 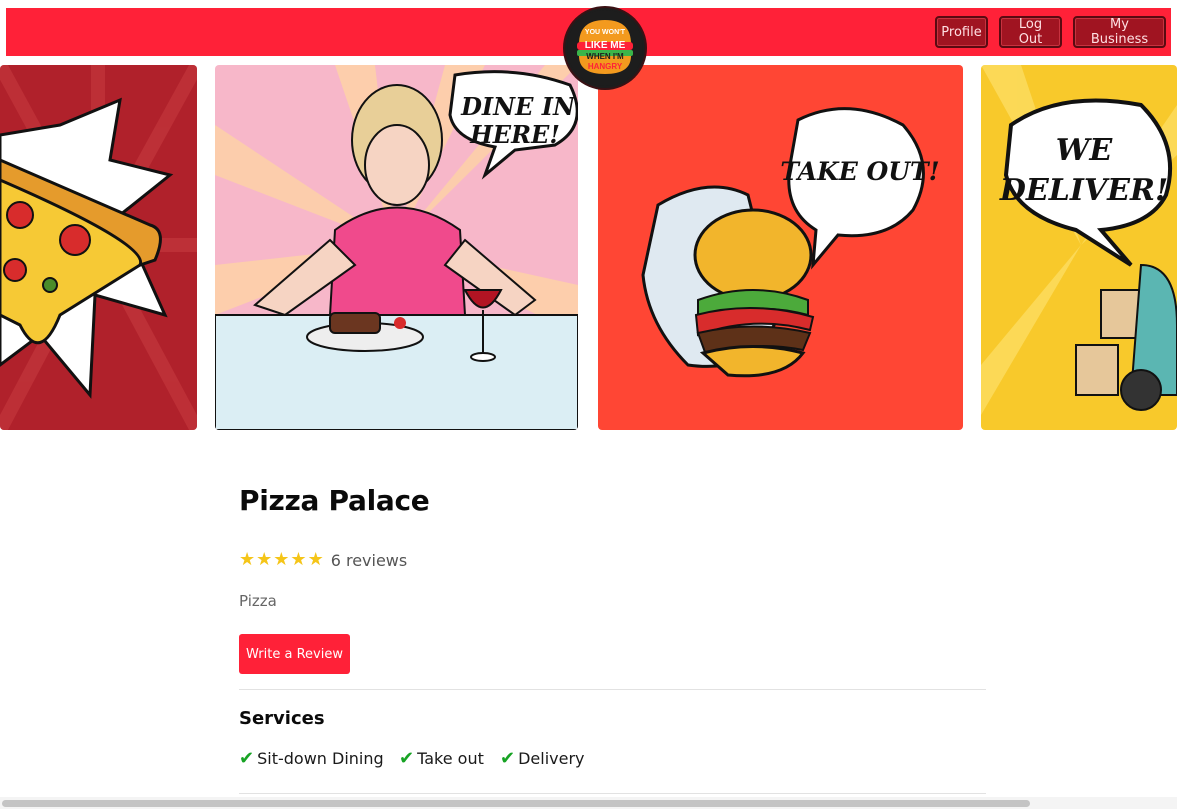 What do you see at coordinates (334, 500) in the screenshot?
I see `business-name: Pizza Palace` at bounding box center [334, 500].